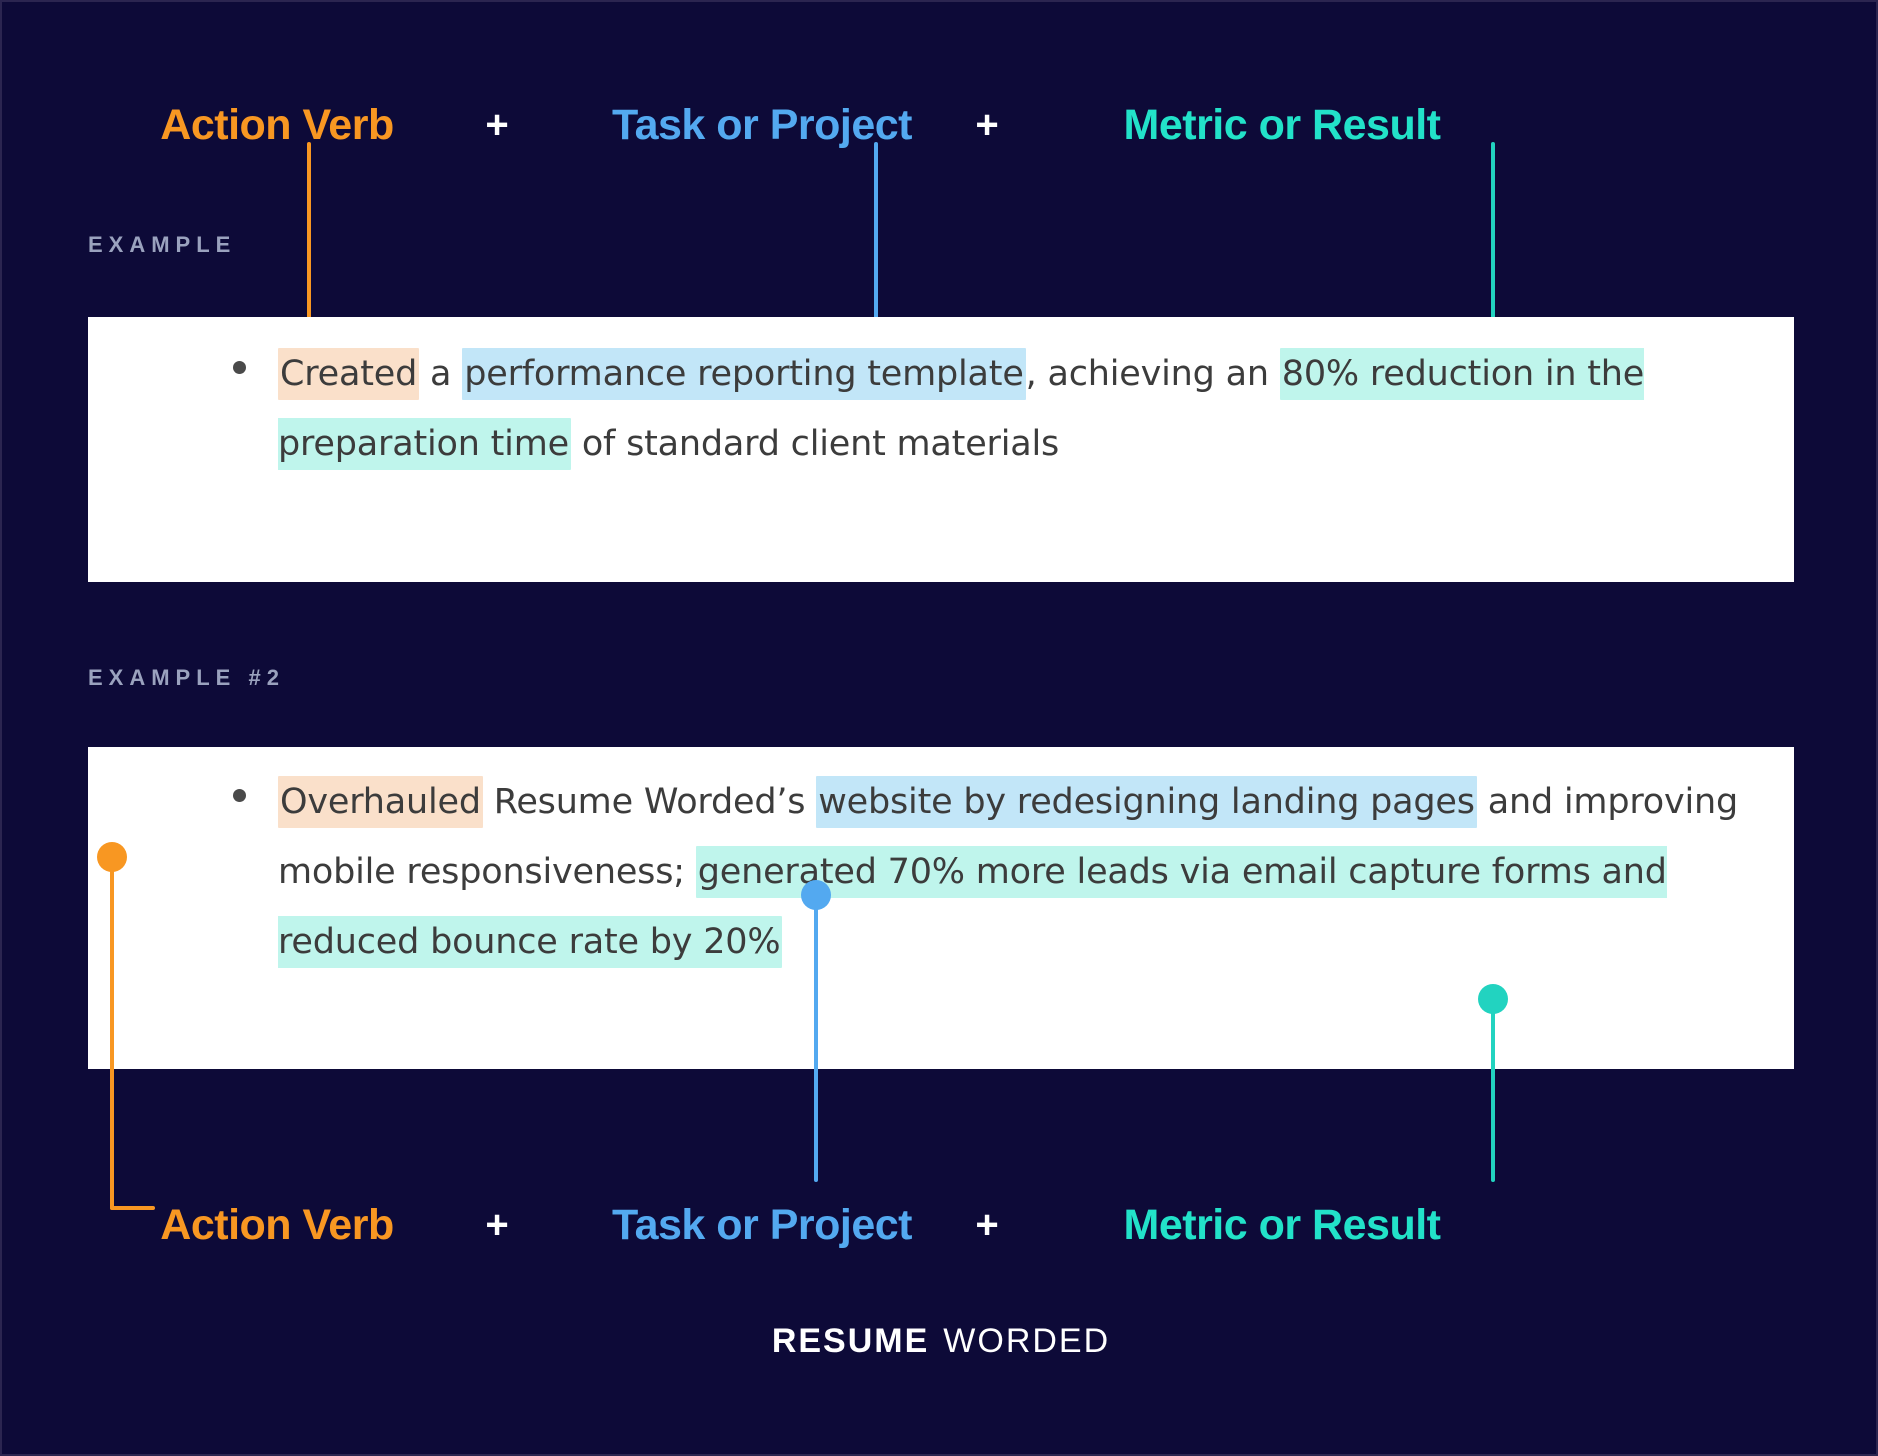 The image size is (1878, 1456). What do you see at coordinates (112, 1035) in the screenshot?
I see `connector-line-action-verb-bottom` at bounding box center [112, 1035].